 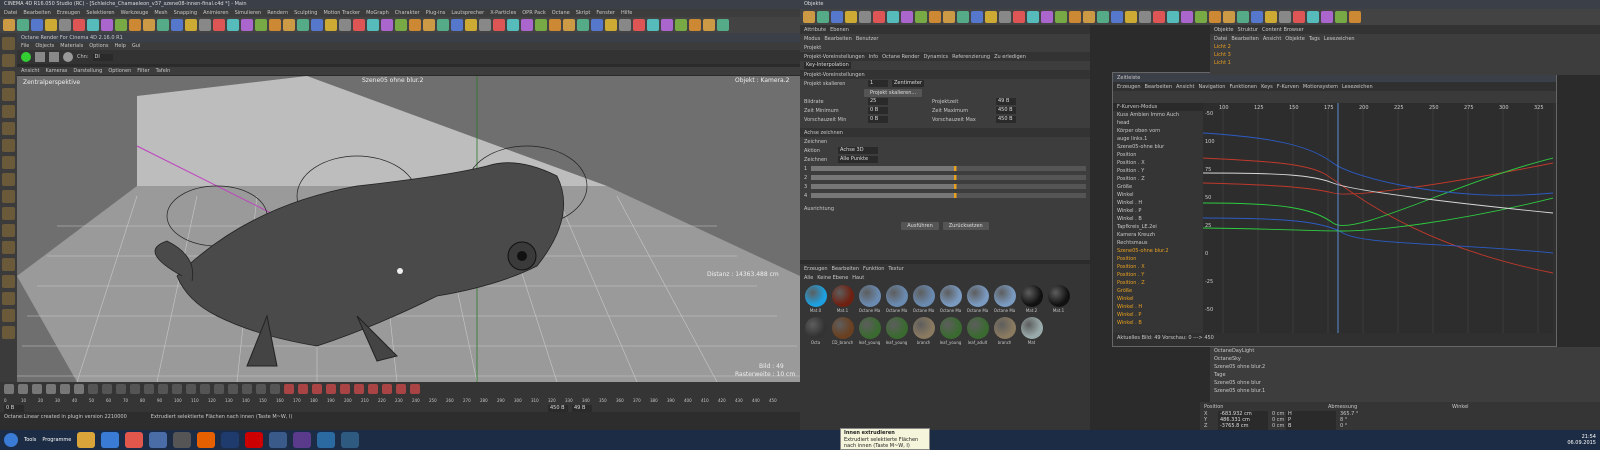 What do you see at coordinates (135, 13) in the screenshot?
I see `main-menu-item-4: Werkzeuge` at bounding box center [135, 13].